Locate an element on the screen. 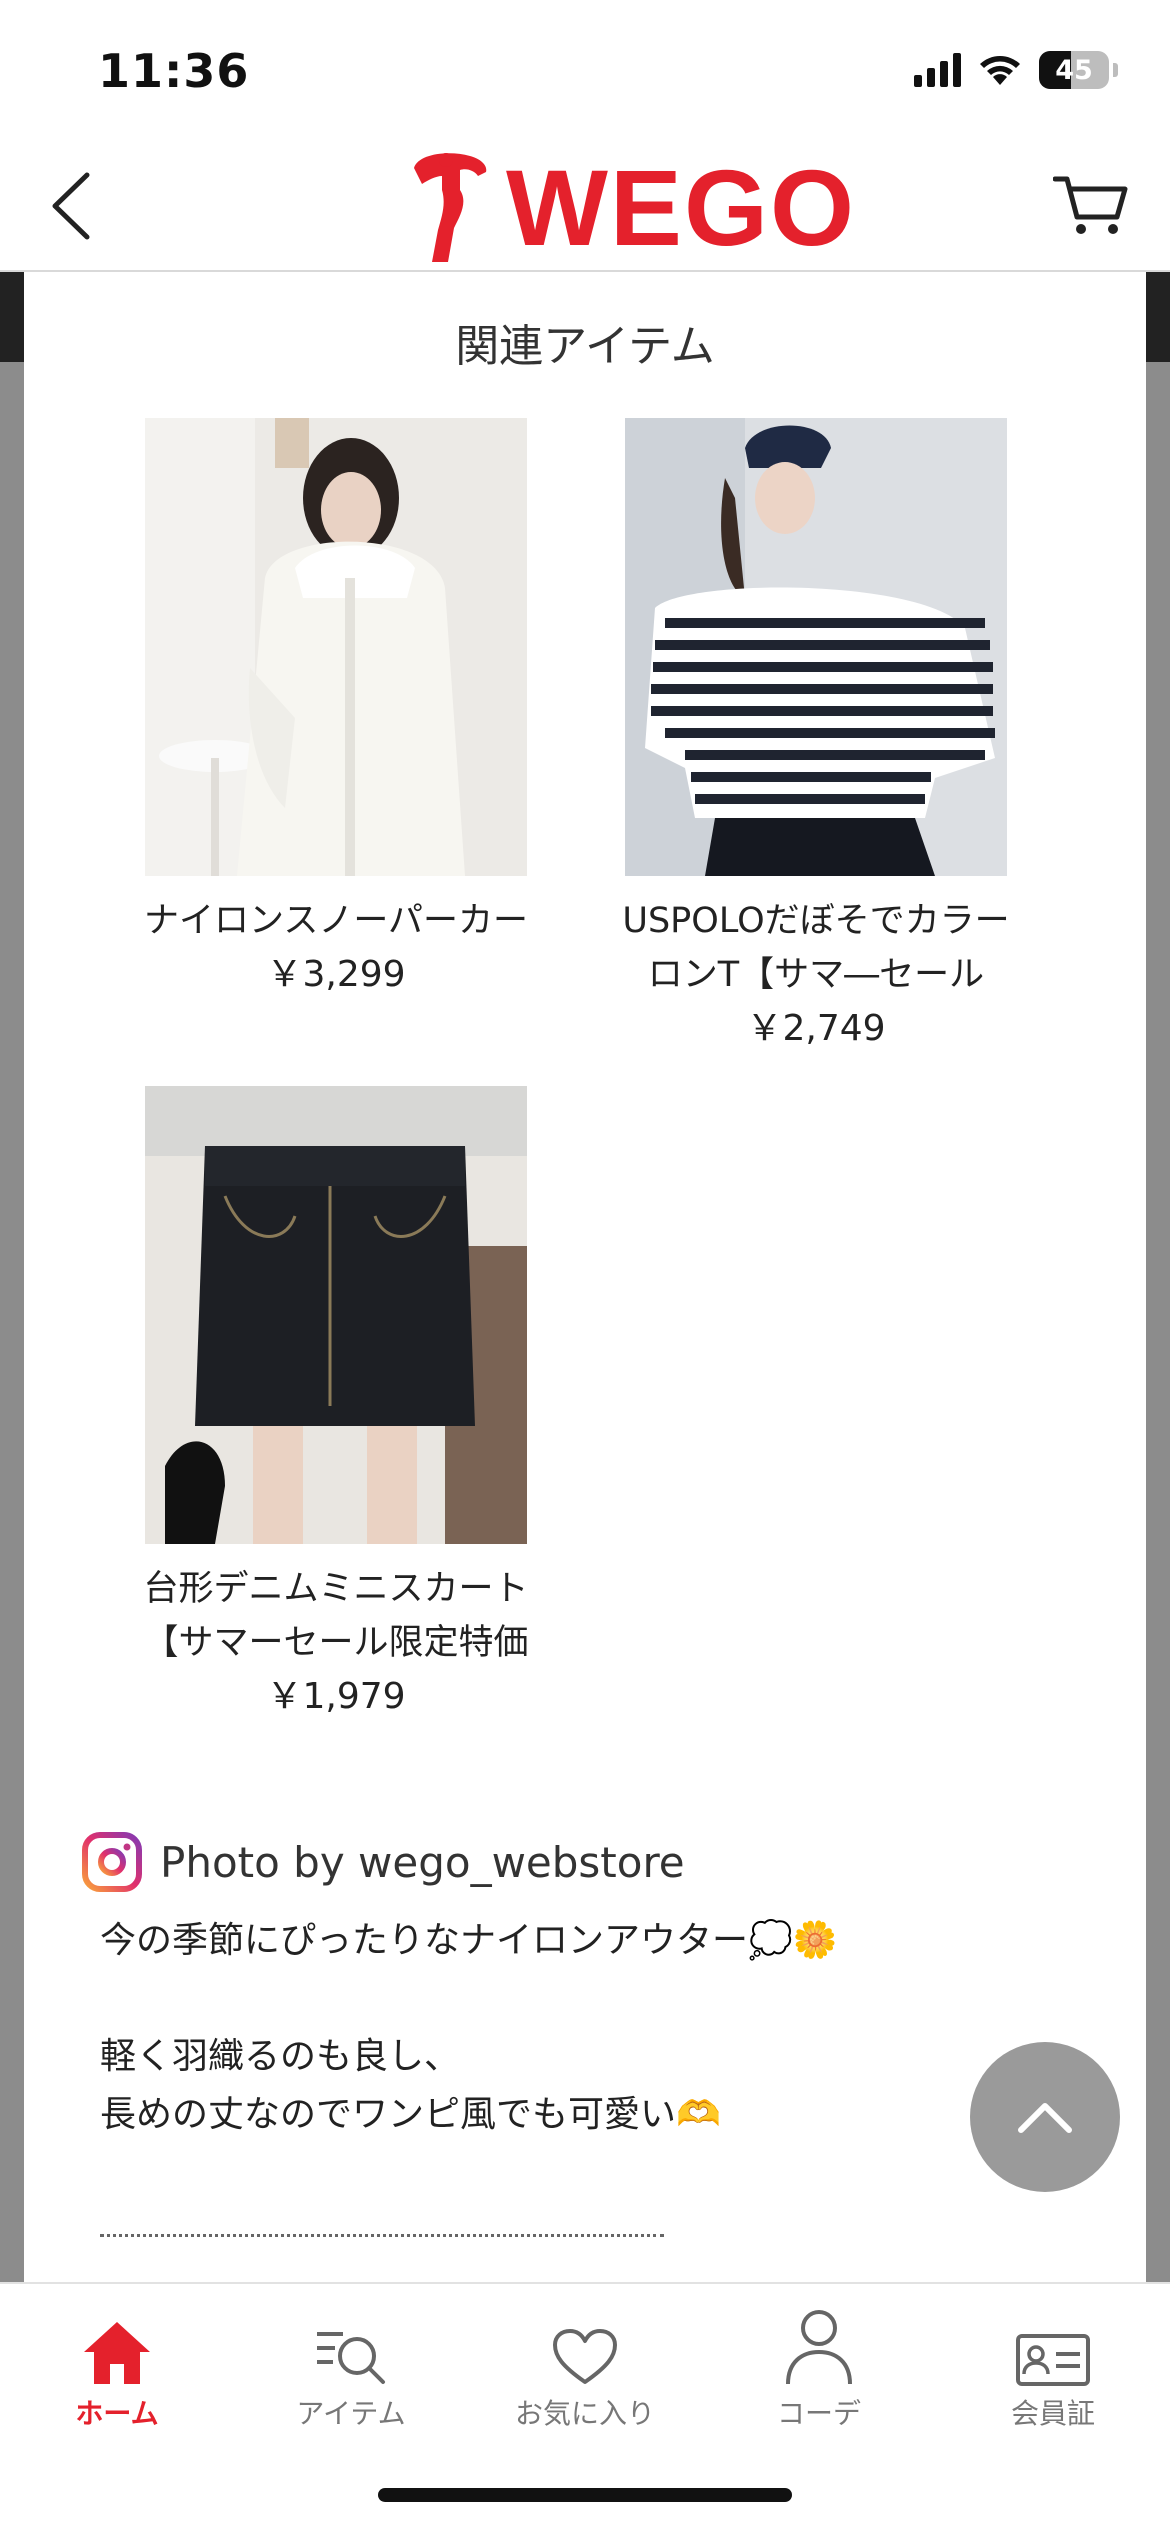 The image size is (1170, 2532). modal-title: 関連アイテム is located at coordinates (585, 346).